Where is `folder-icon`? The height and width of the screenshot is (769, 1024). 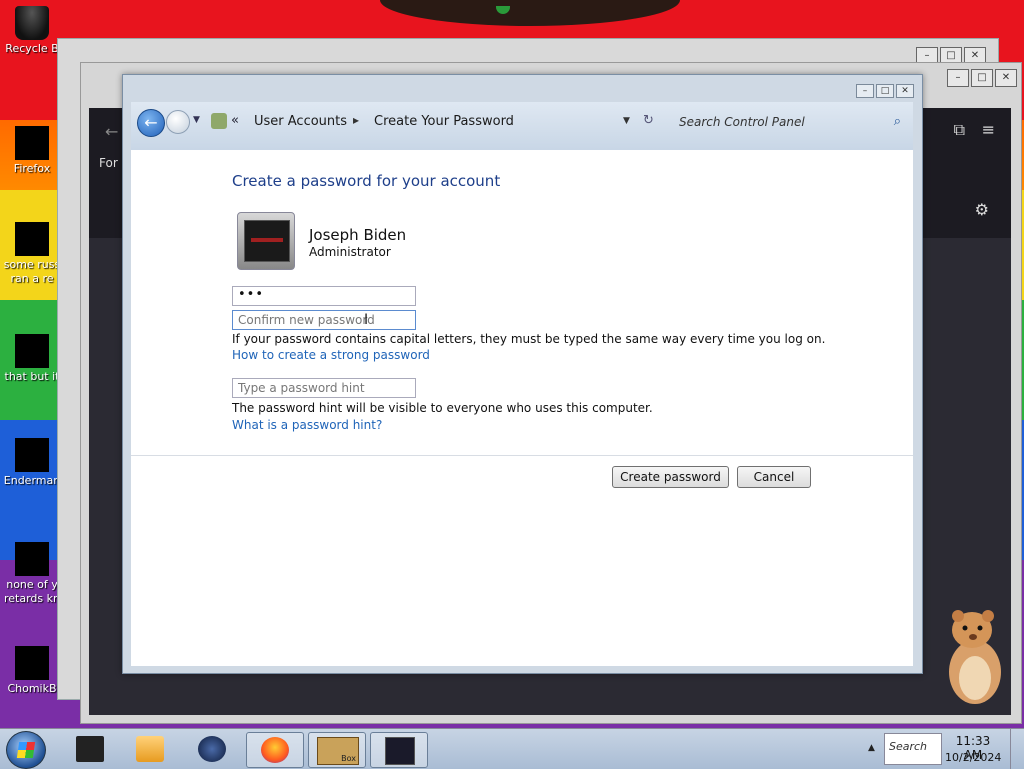
folder-icon is located at coordinates (32, 351).